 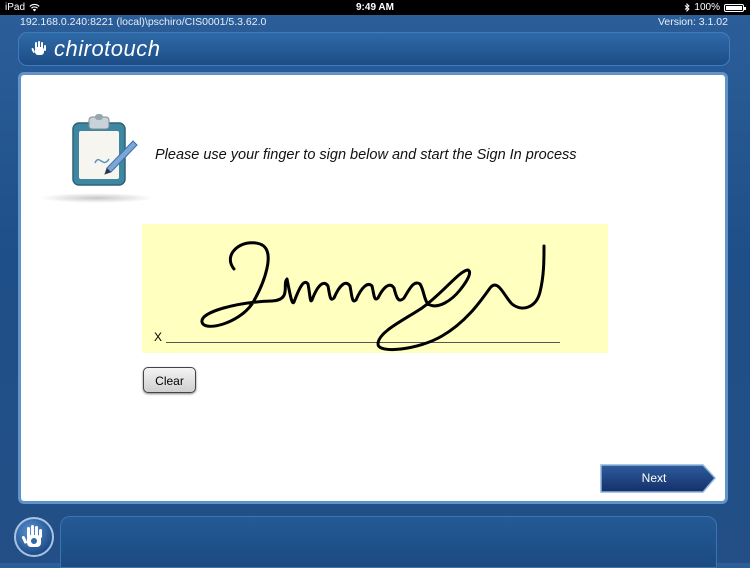 I want to click on status-bar: iPad 9:49 AM 100%, so click(x=375, y=7).